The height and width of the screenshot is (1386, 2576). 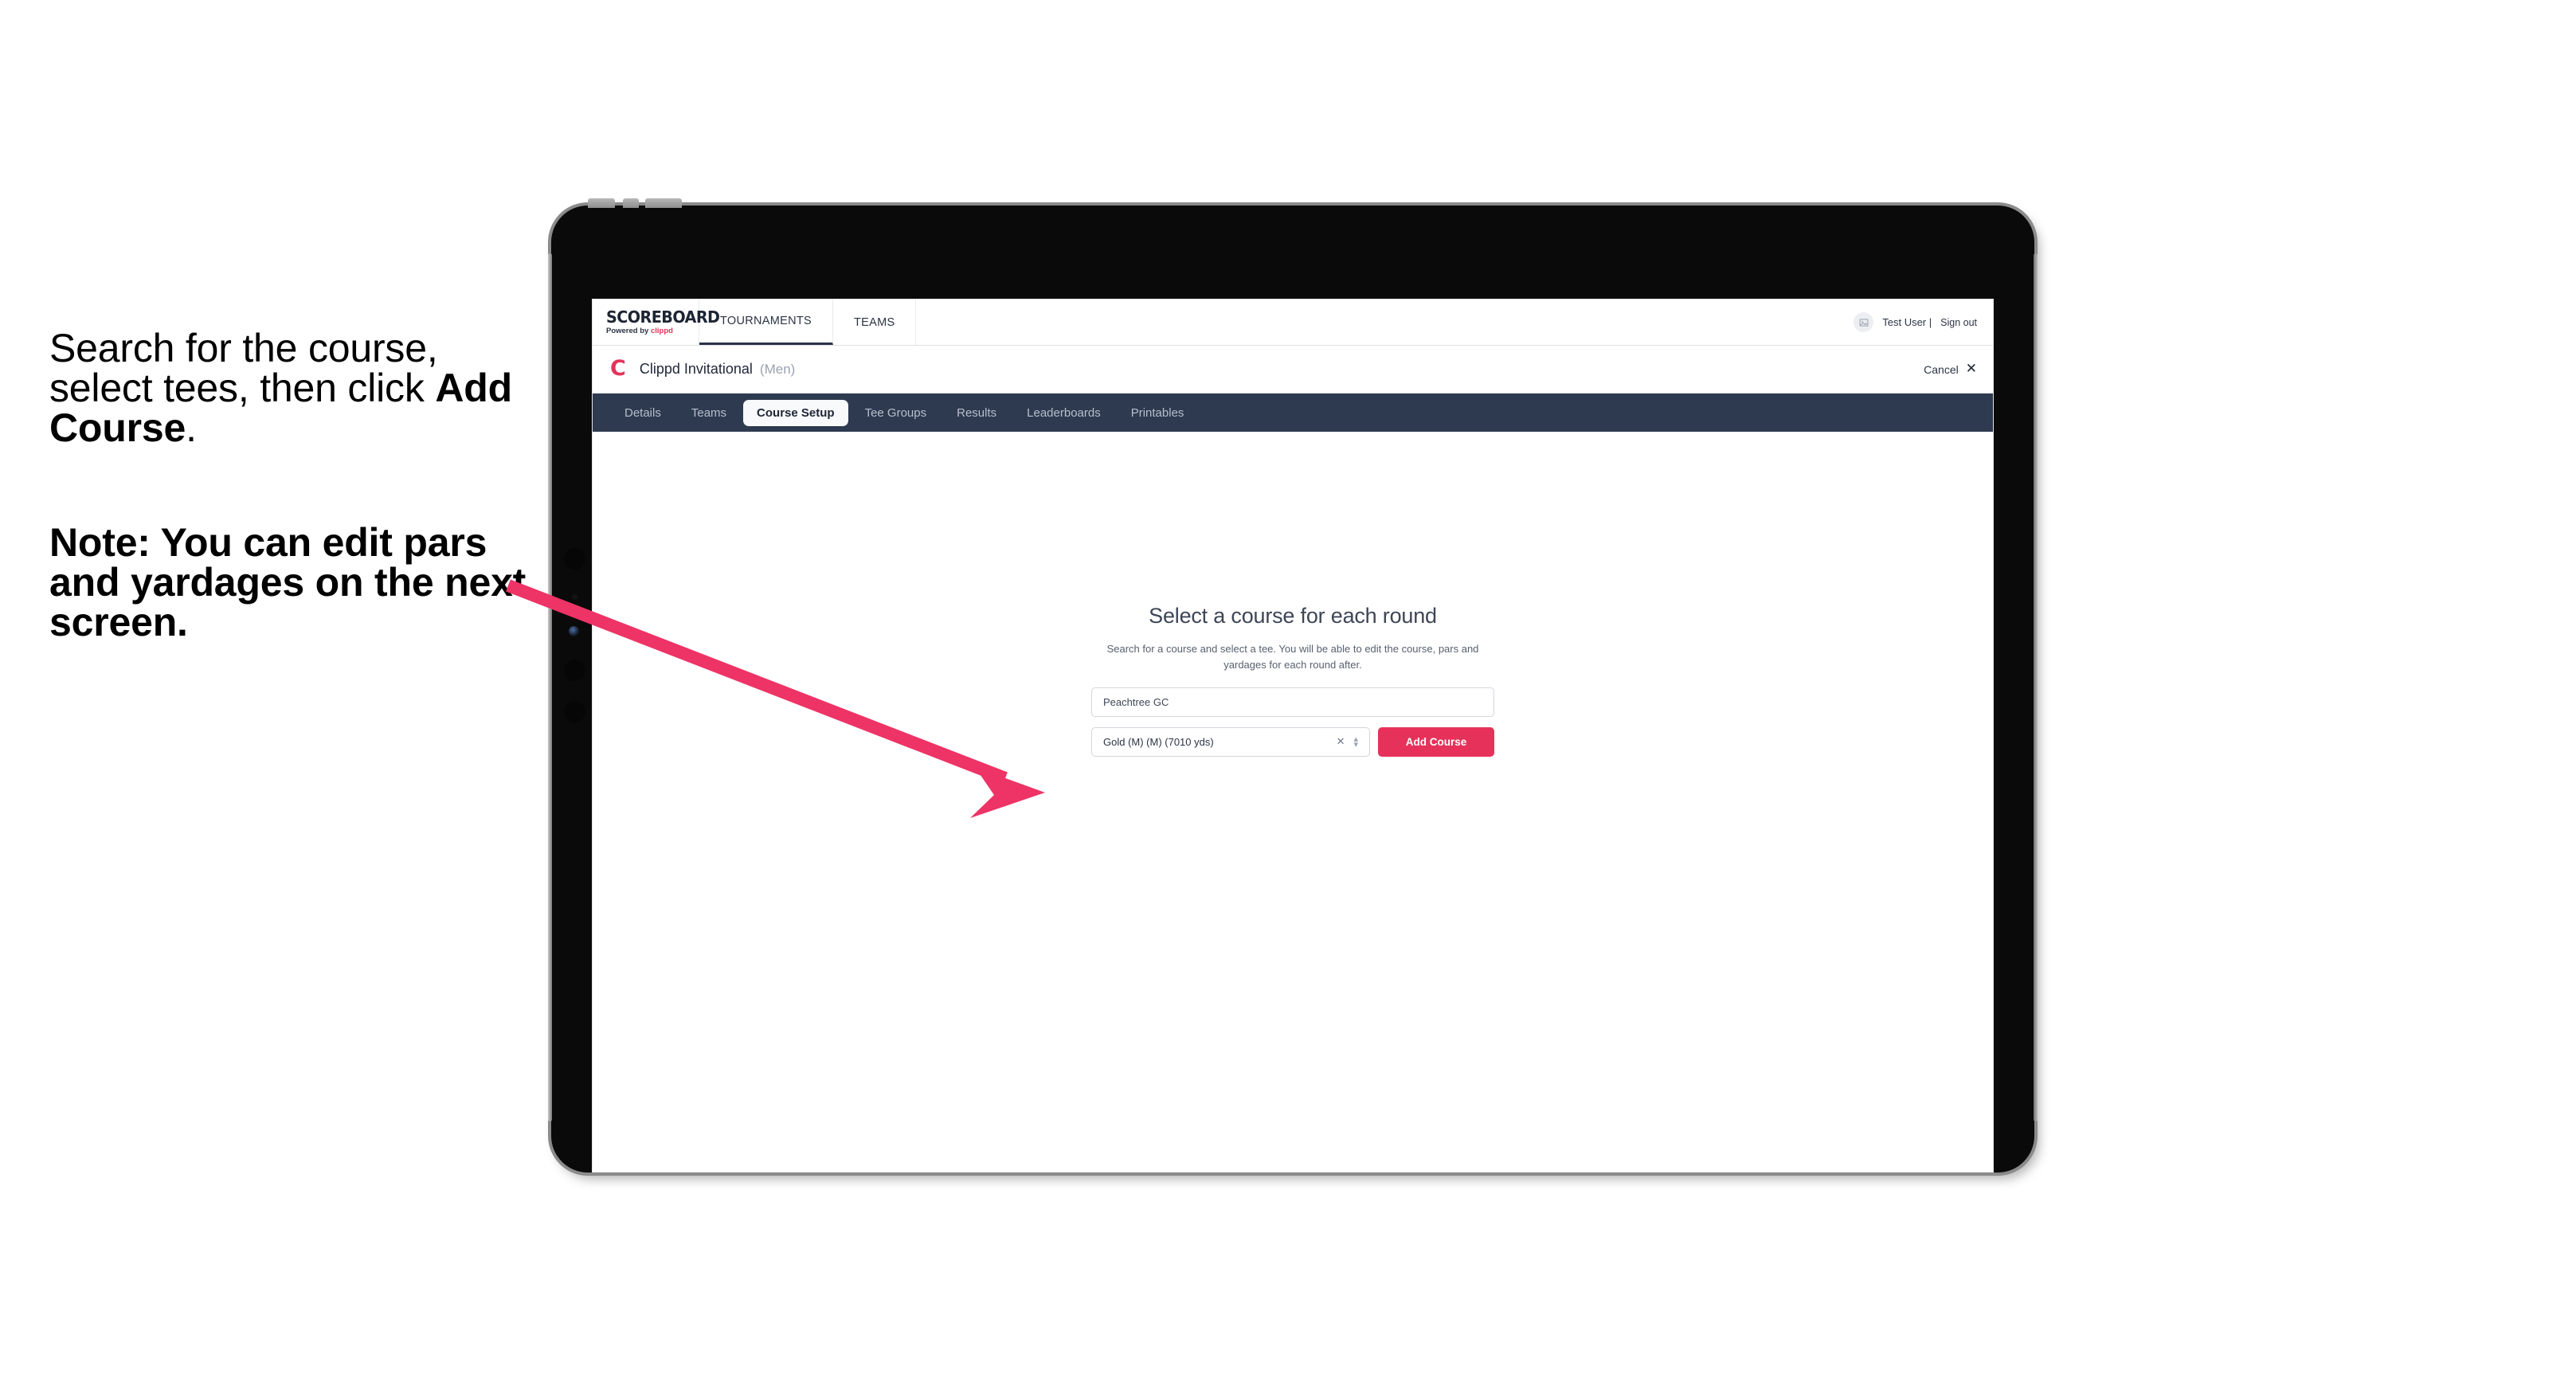 What do you see at coordinates (663, 203) in the screenshot?
I see `tablet-power-button` at bounding box center [663, 203].